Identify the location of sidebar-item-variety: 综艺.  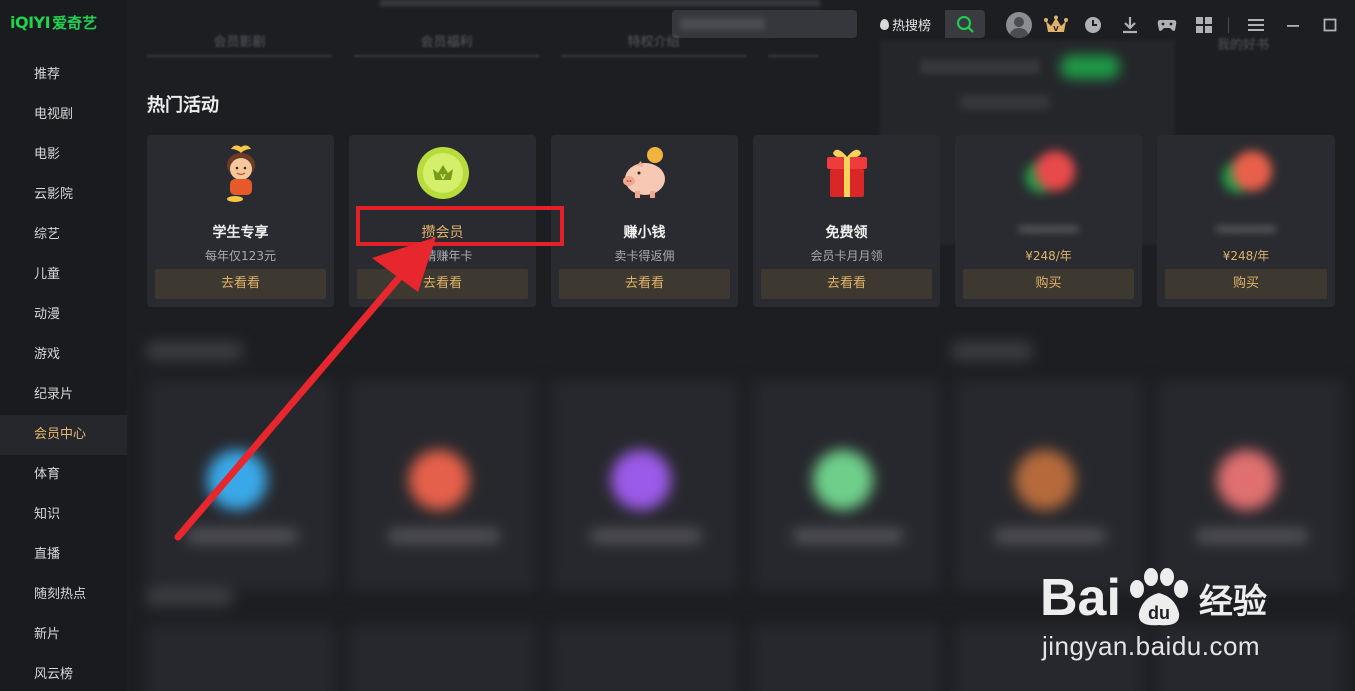
(63, 235).